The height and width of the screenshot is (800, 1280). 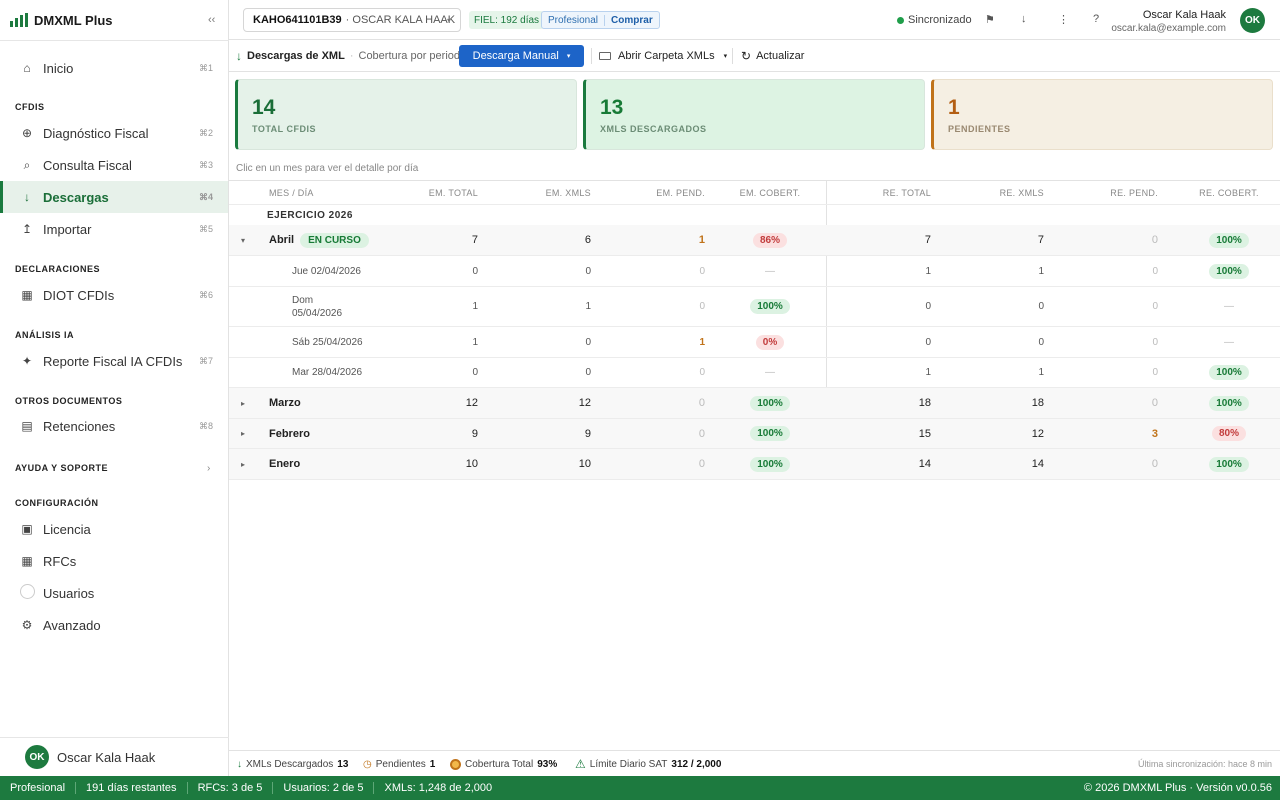 What do you see at coordinates (27, 593) in the screenshot?
I see `users-icon` at bounding box center [27, 593].